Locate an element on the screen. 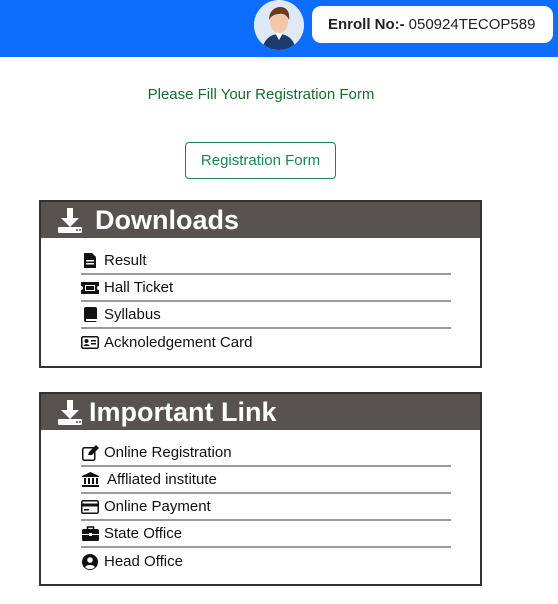 Image resolution: width=558 pixels, height=604 pixels. hall-ticket-link: Hall Ticket is located at coordinates (138, 287).